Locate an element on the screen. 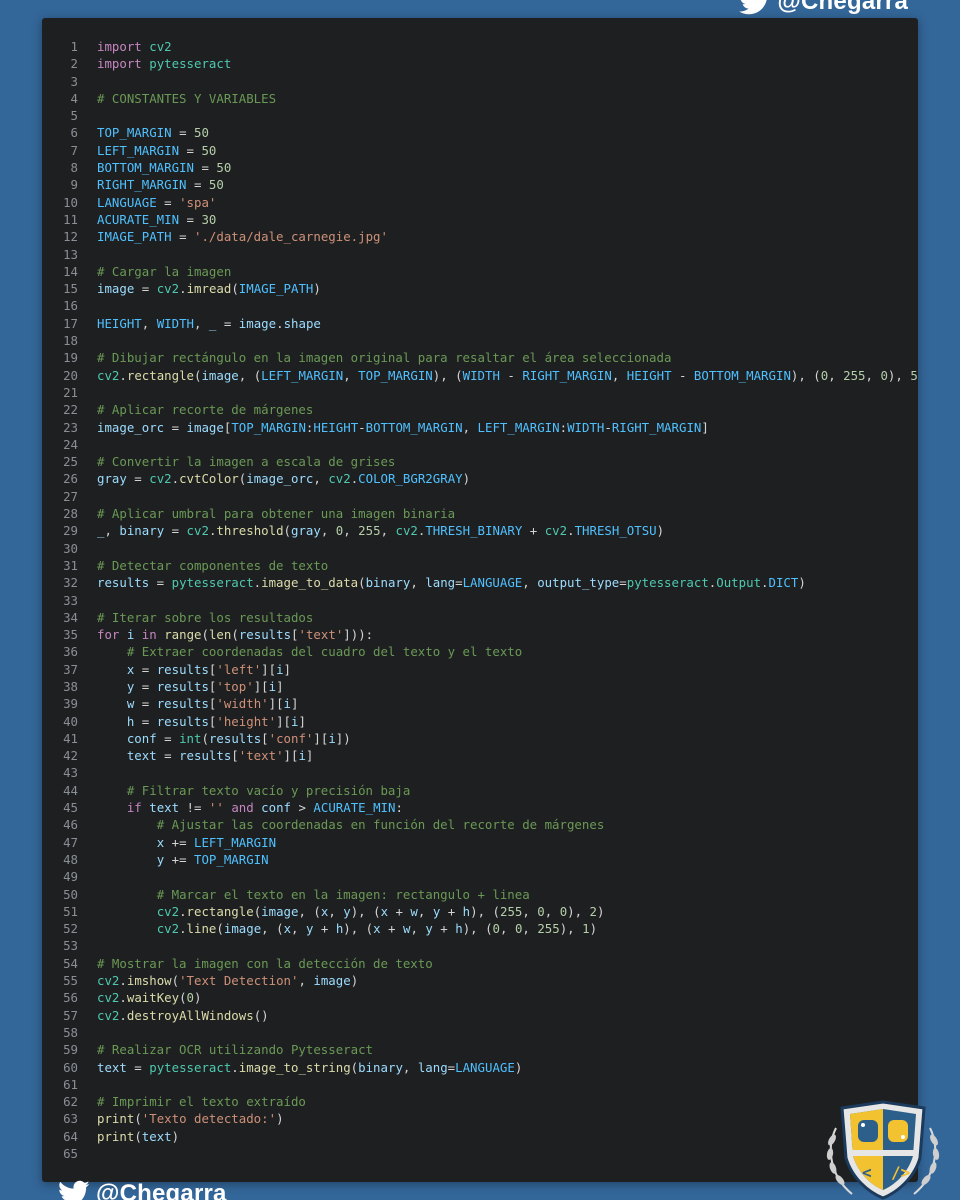  code-token: ] is located at coordinates (280, 686).